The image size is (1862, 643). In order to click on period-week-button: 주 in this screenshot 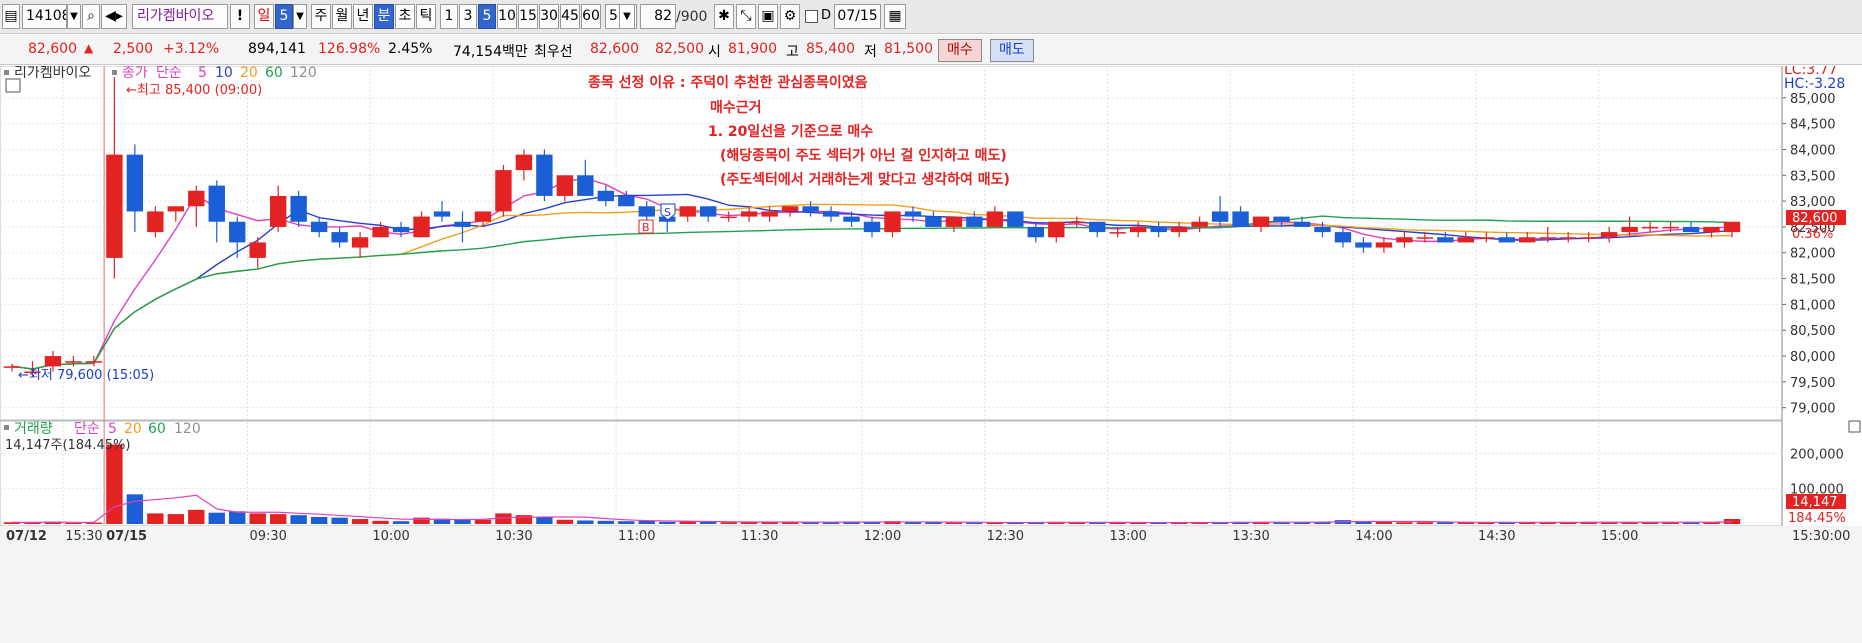, I will do `click(321, 16)`.